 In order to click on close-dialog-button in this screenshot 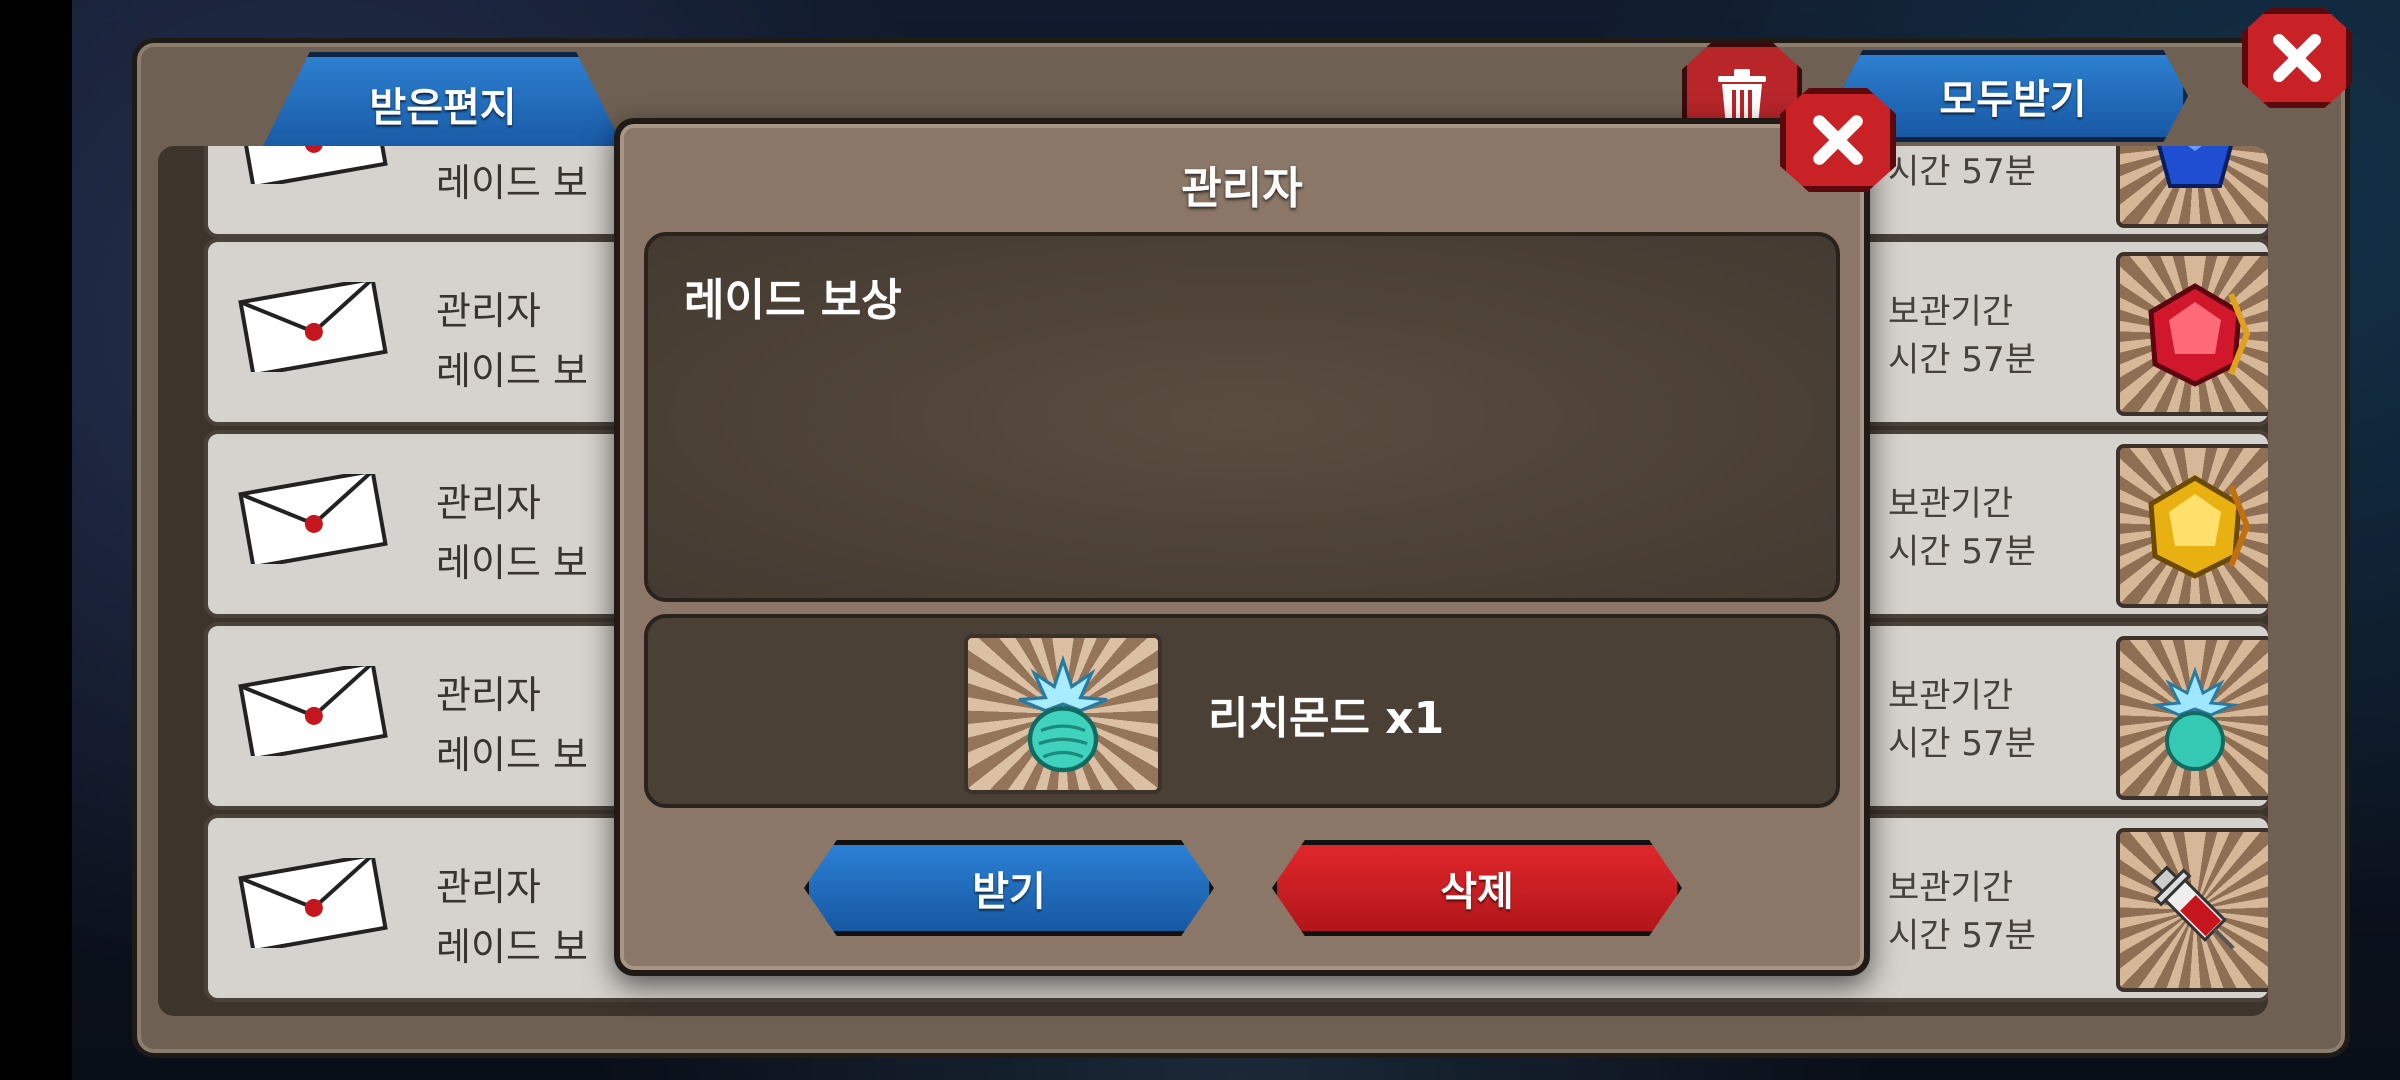, I will do `click(1838, 140)`.